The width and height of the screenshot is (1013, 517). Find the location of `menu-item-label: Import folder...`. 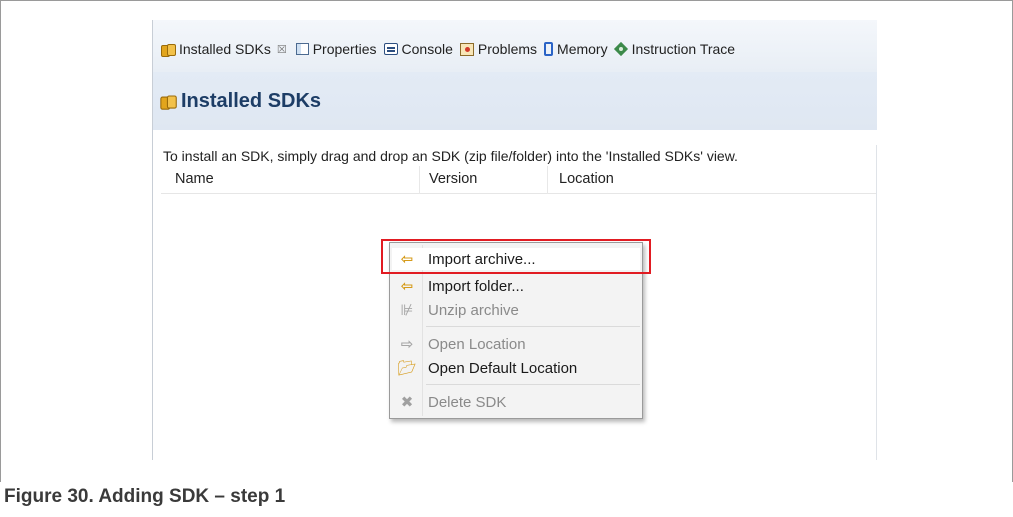

menu-item-label: Import folder... is located at coordinates (476, 286).